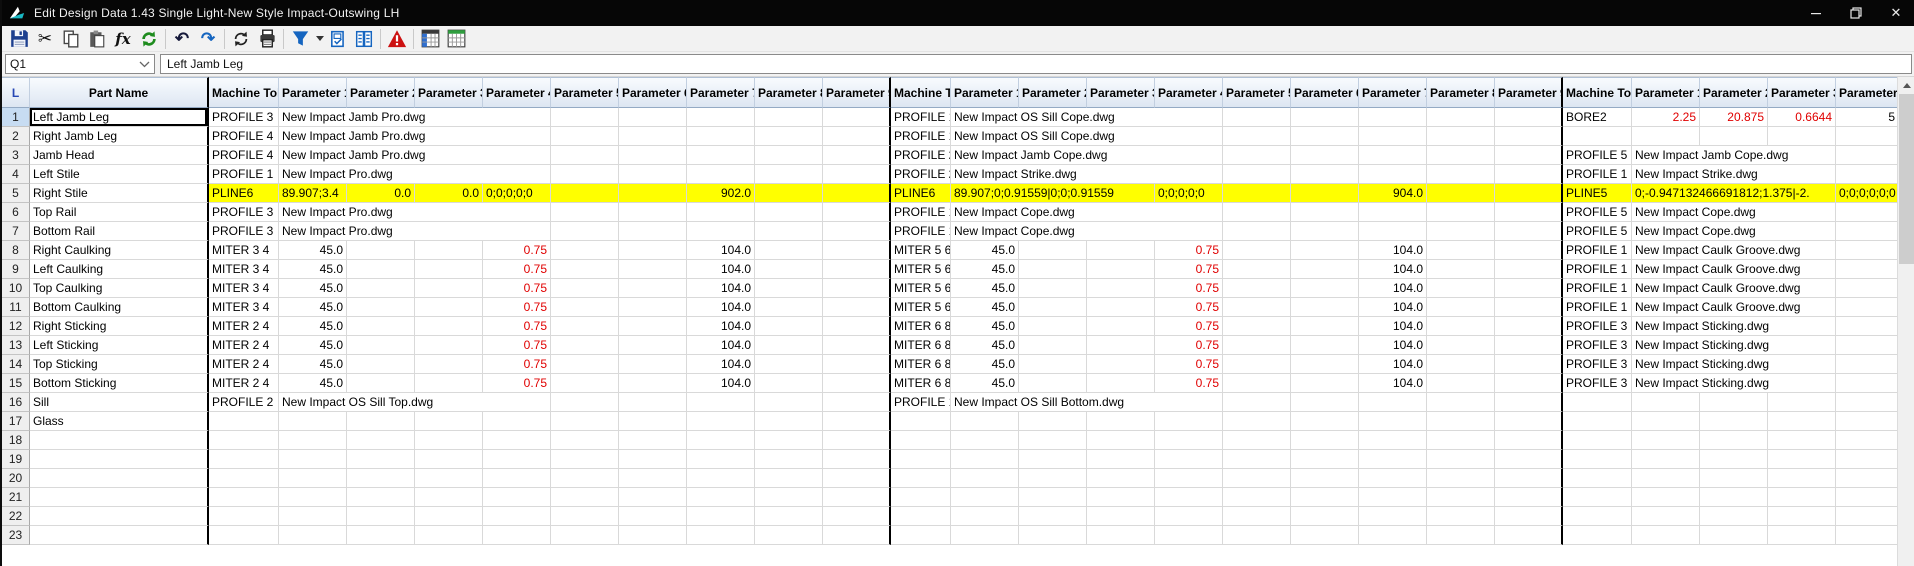 This screenshot has width=1914, height=566. I want to click on part-name-cell: Right Stile, so click(119, 193).